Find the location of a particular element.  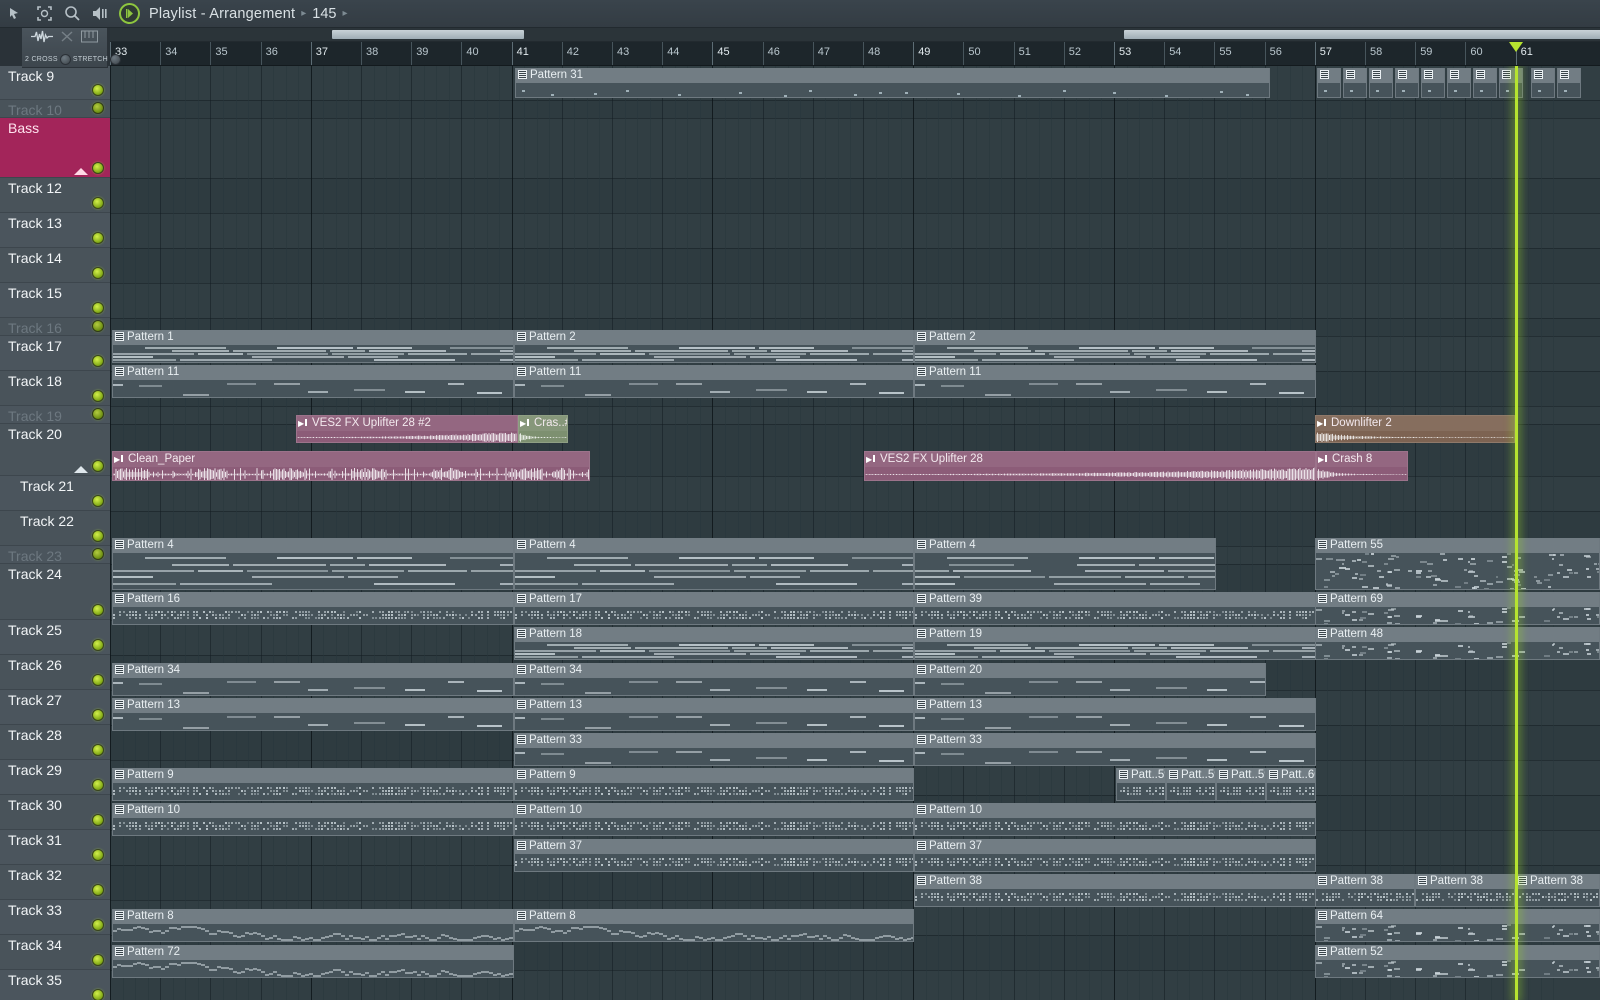

stretch-knob is located at coordinates (115, 59).